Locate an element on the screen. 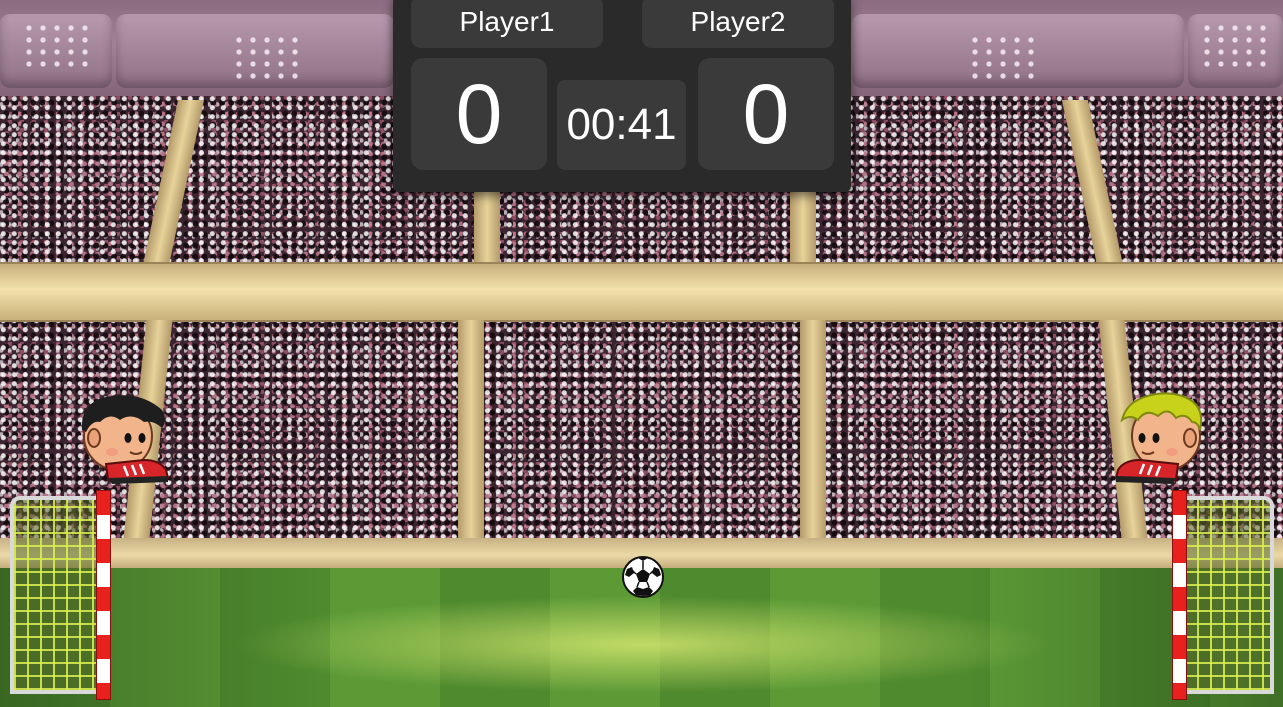  right-player-boot-icon is located at coordinates (1147, 471).